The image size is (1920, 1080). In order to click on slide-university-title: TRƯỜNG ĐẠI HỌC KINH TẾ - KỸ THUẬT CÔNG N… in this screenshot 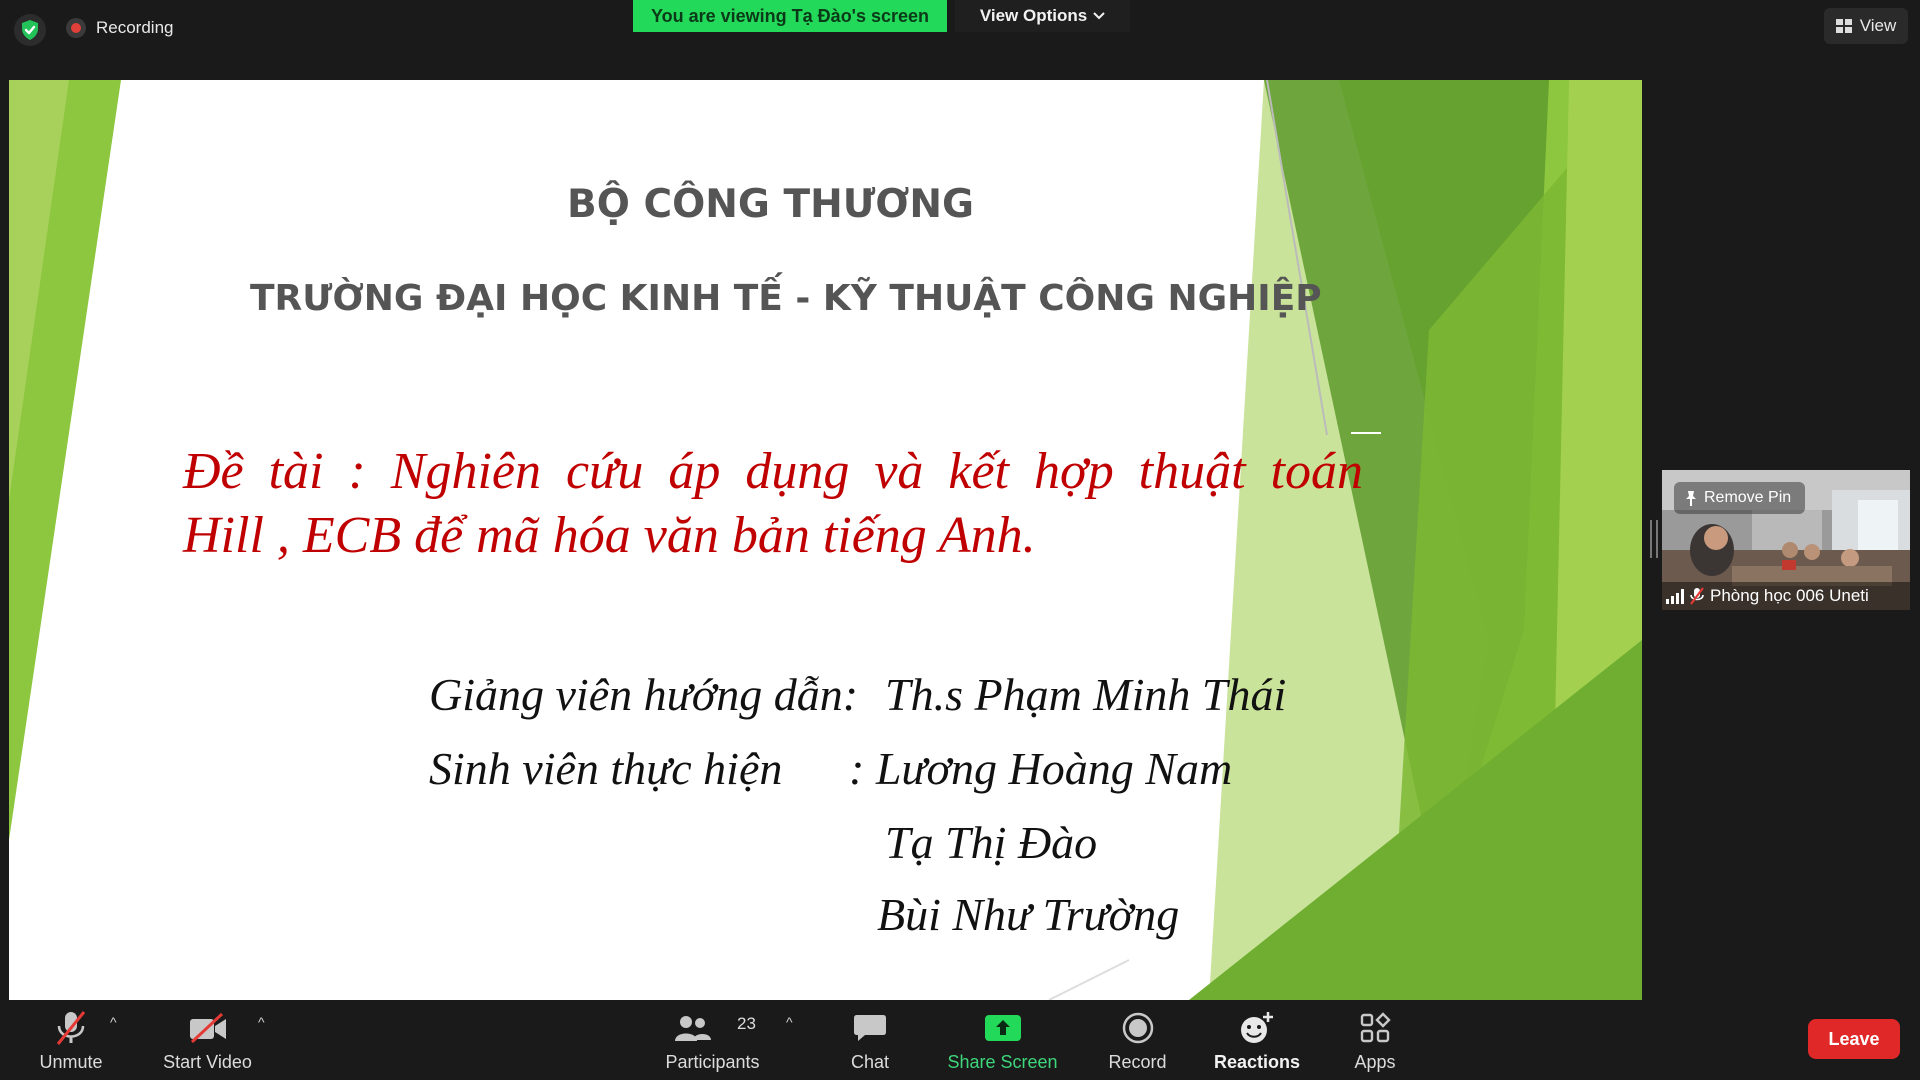, I will do `click(786, 298)`.